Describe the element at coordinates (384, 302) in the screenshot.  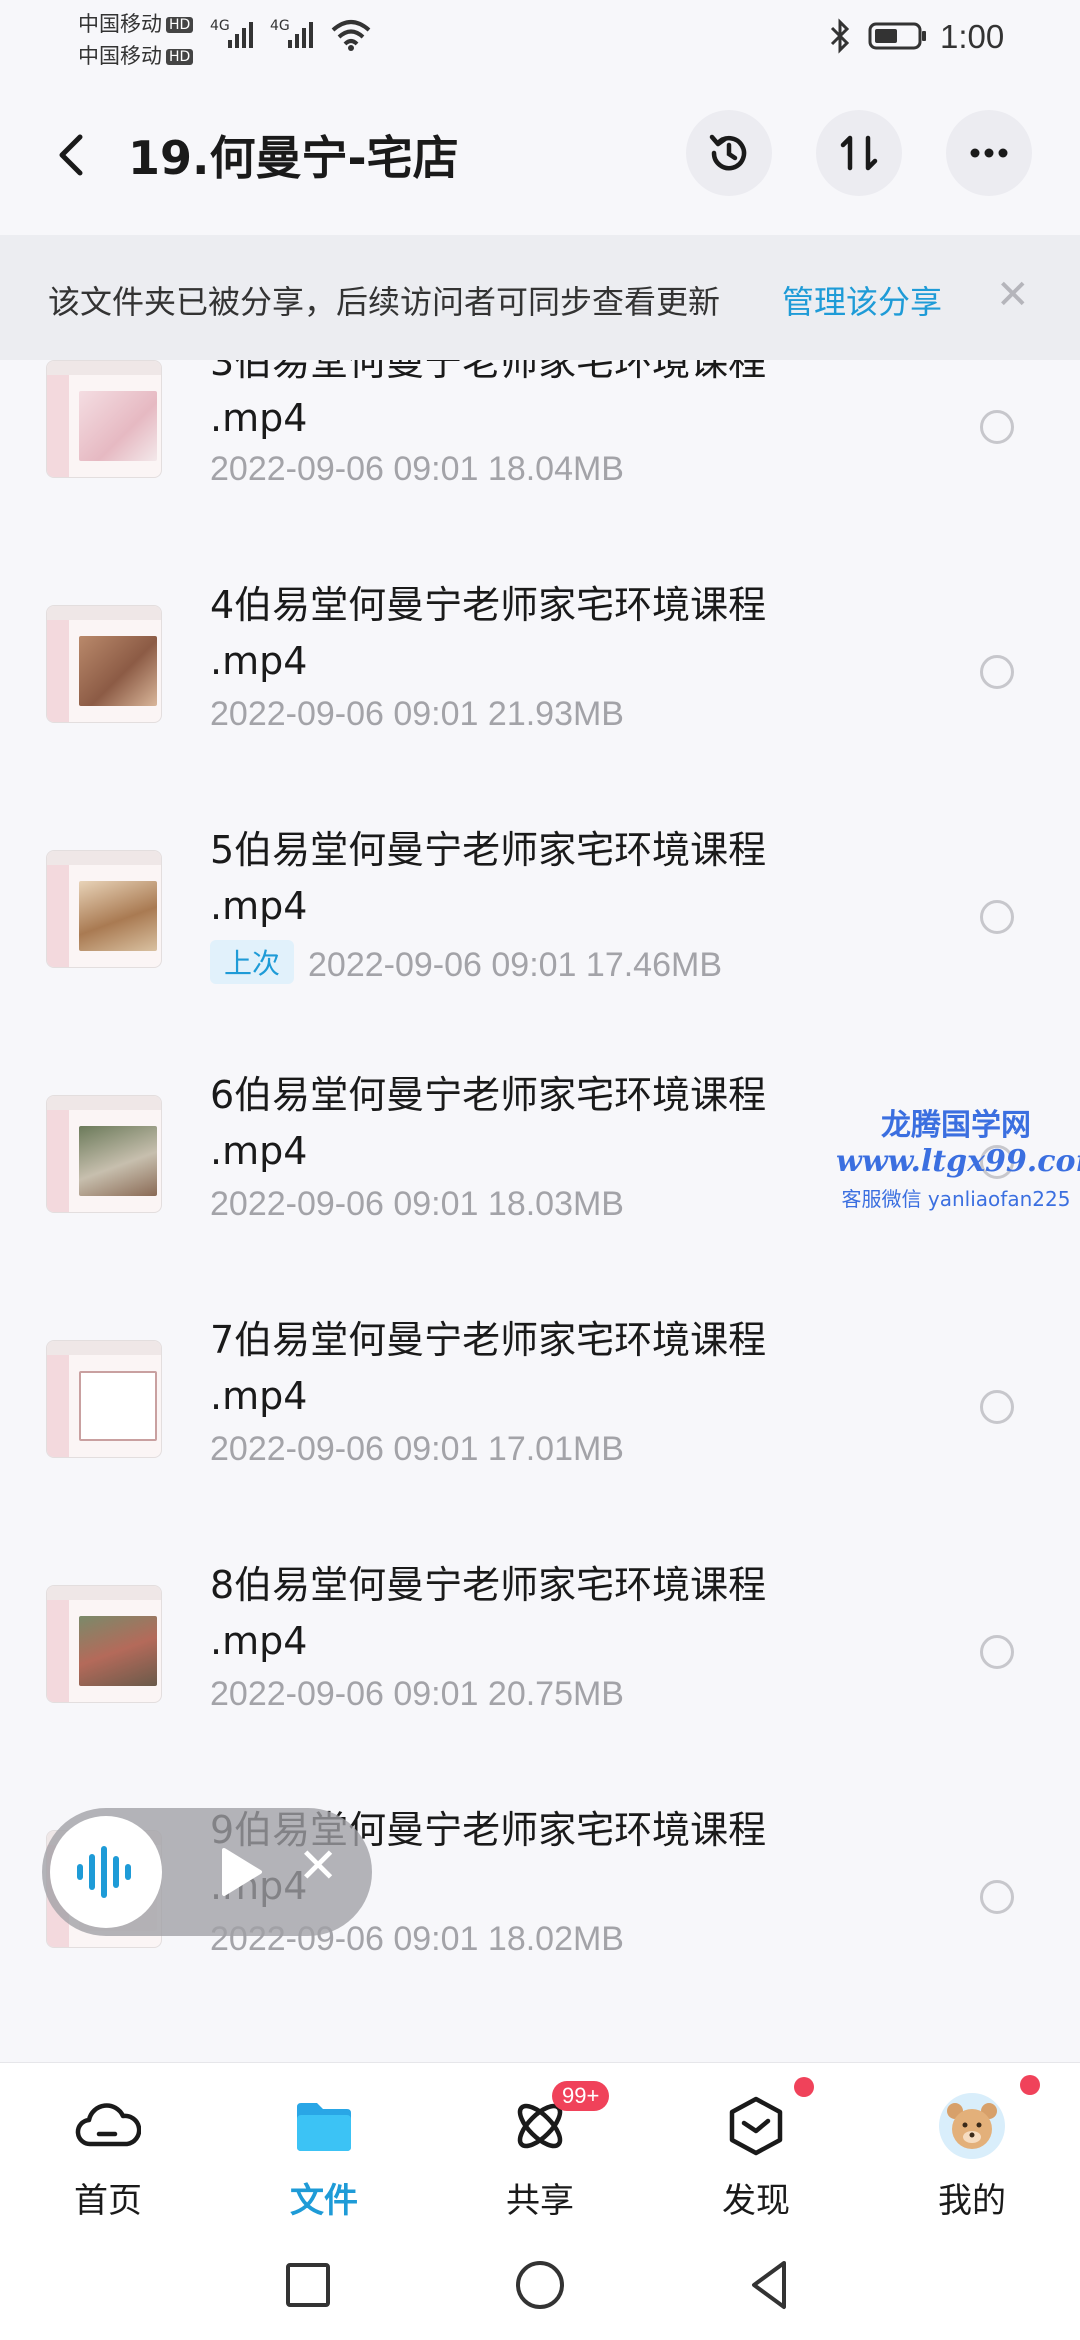
I see `share-banner-text: 该文件夹已被分享，后续访问者可同步查看更新` at that location.